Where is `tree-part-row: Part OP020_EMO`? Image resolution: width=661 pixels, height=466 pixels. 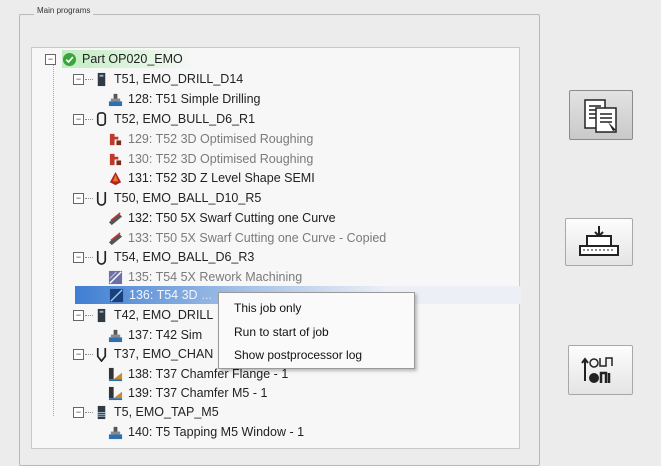 tree-part-row: Part OP020_EMO is located at coordinates (127, 59).